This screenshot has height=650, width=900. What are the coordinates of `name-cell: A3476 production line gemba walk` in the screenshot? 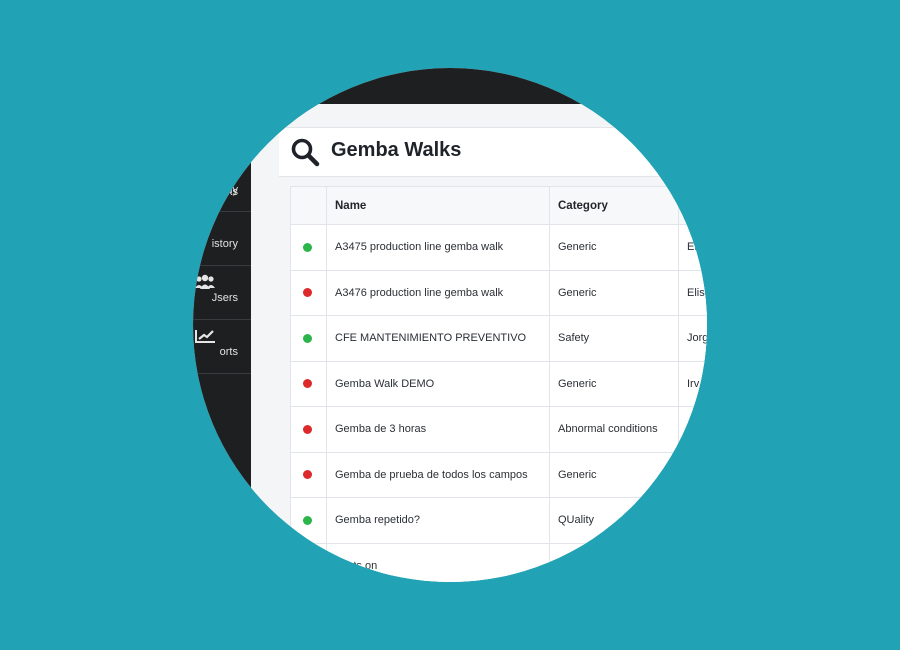 It's located at (438, 292).